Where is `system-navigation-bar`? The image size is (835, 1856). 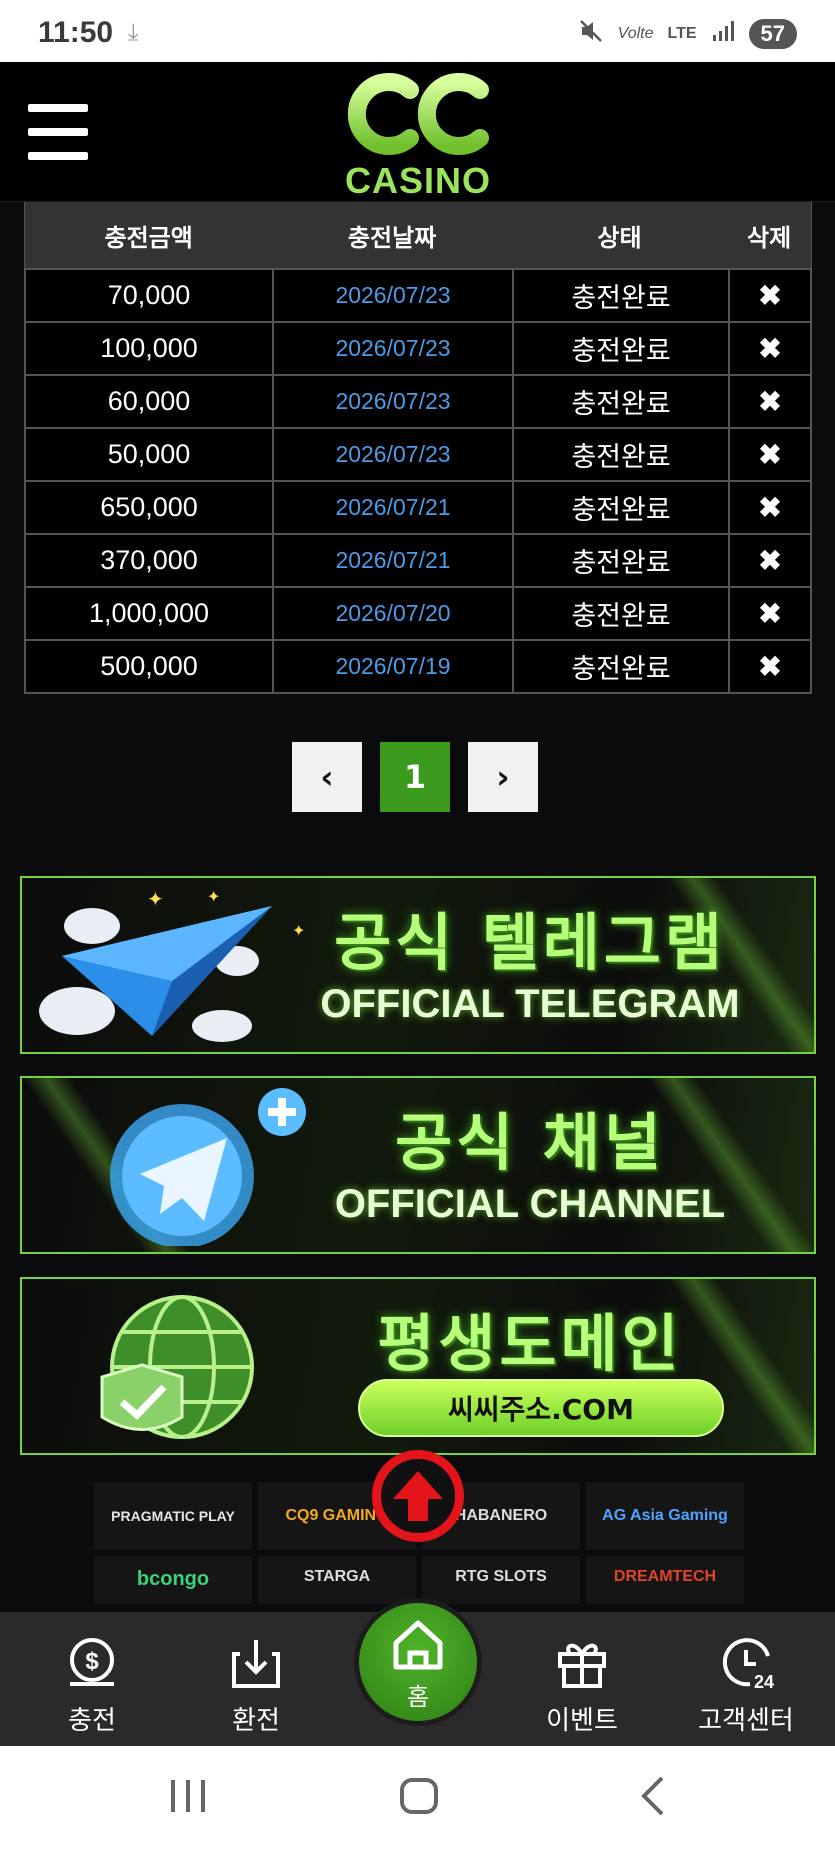
system-navigation-bar is located at coordinates (417, 1801).